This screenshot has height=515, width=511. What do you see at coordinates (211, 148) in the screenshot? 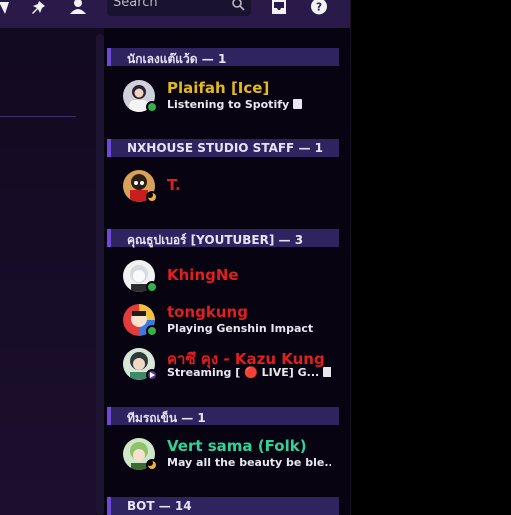
I see `section-title: NXHOUSE STUDIO STAFF` at bounding box center [211, 148].